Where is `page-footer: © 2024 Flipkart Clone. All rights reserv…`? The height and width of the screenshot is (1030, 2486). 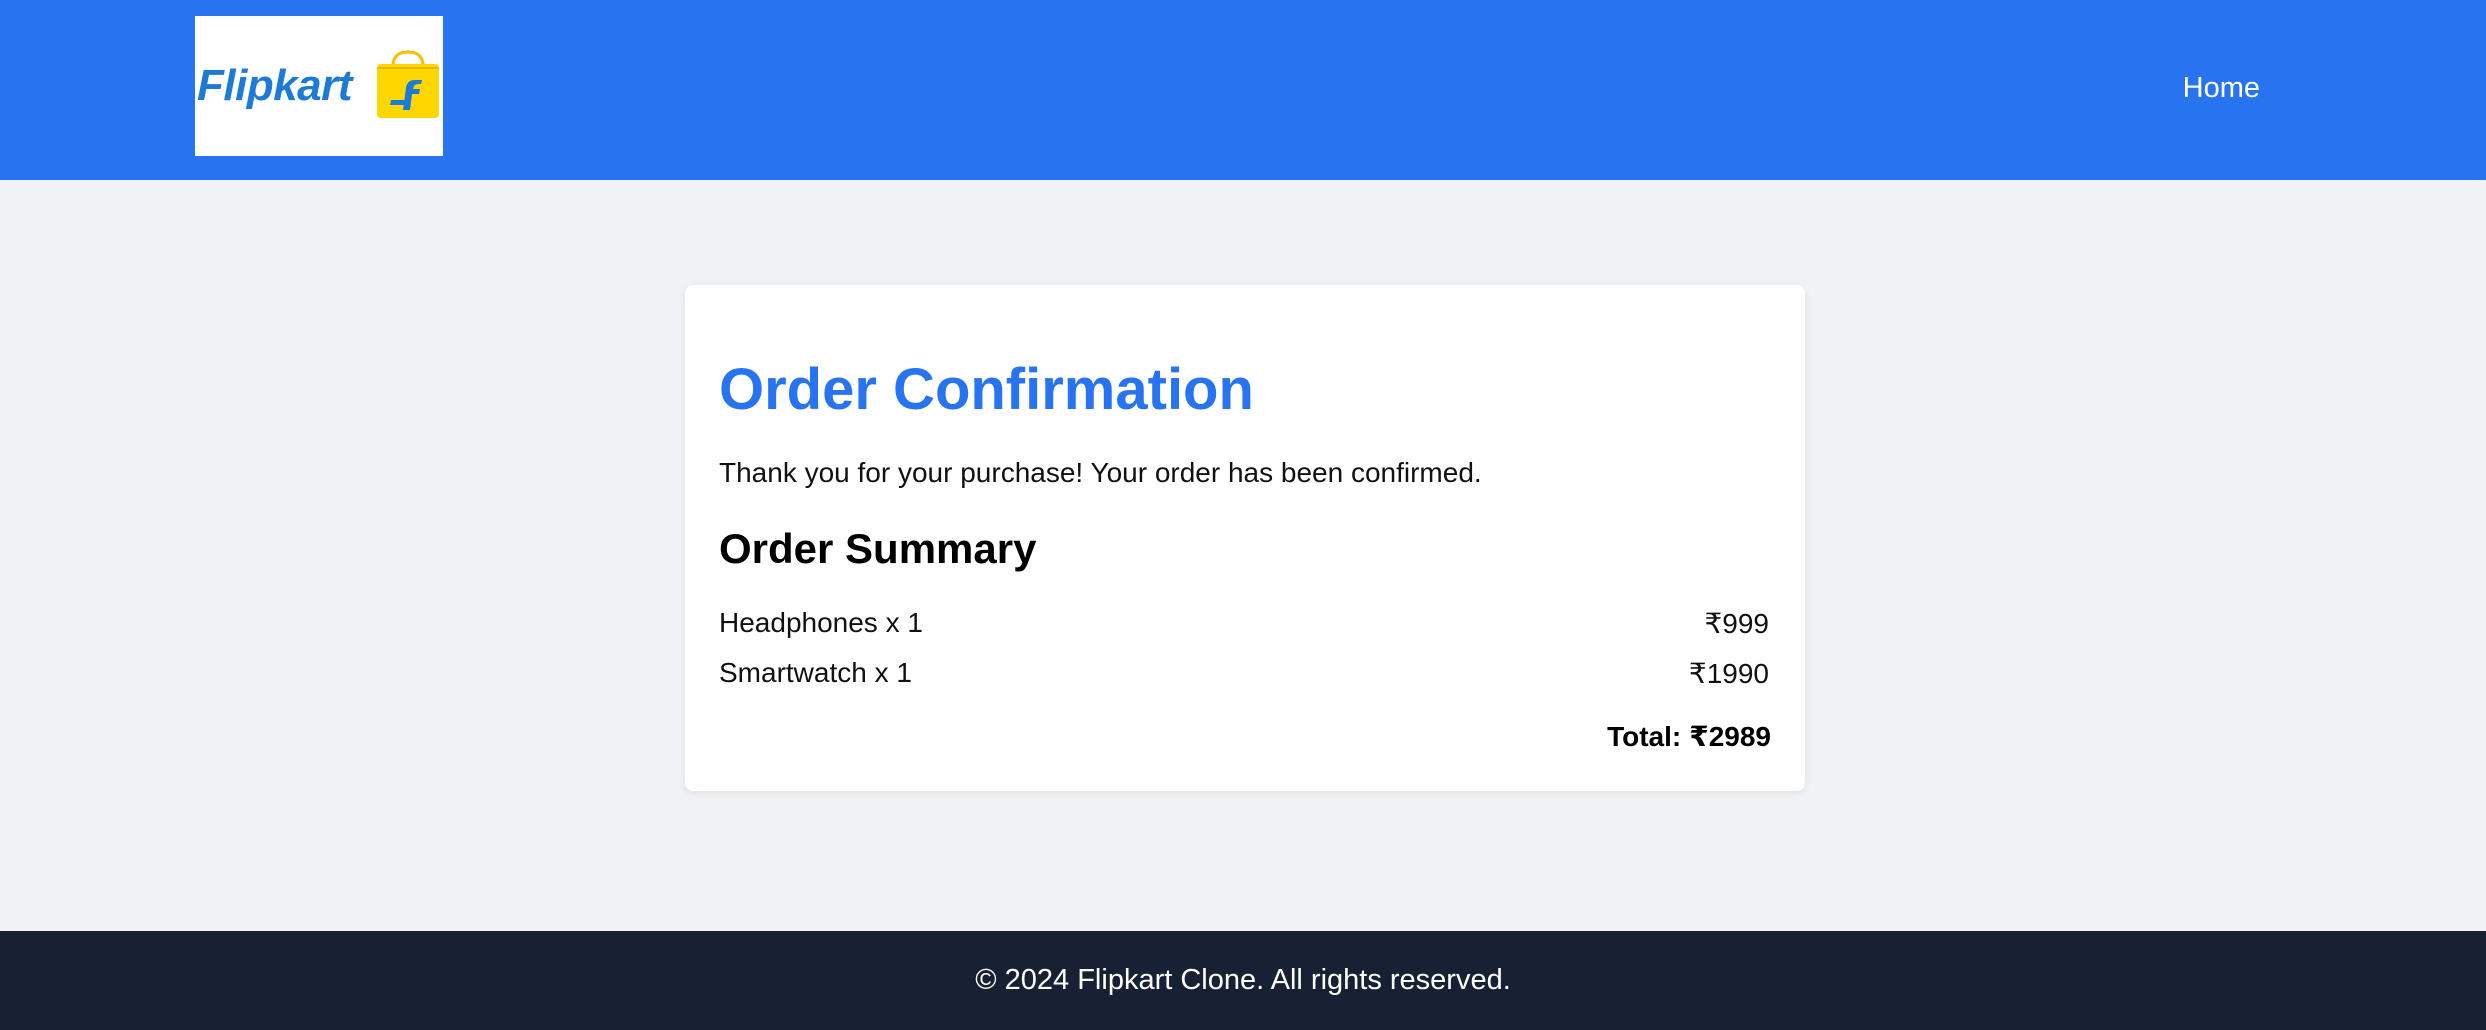 page-footer: © 2024 Flipkart Clone. All rights reserv… is located at coordinates (1243, 980).